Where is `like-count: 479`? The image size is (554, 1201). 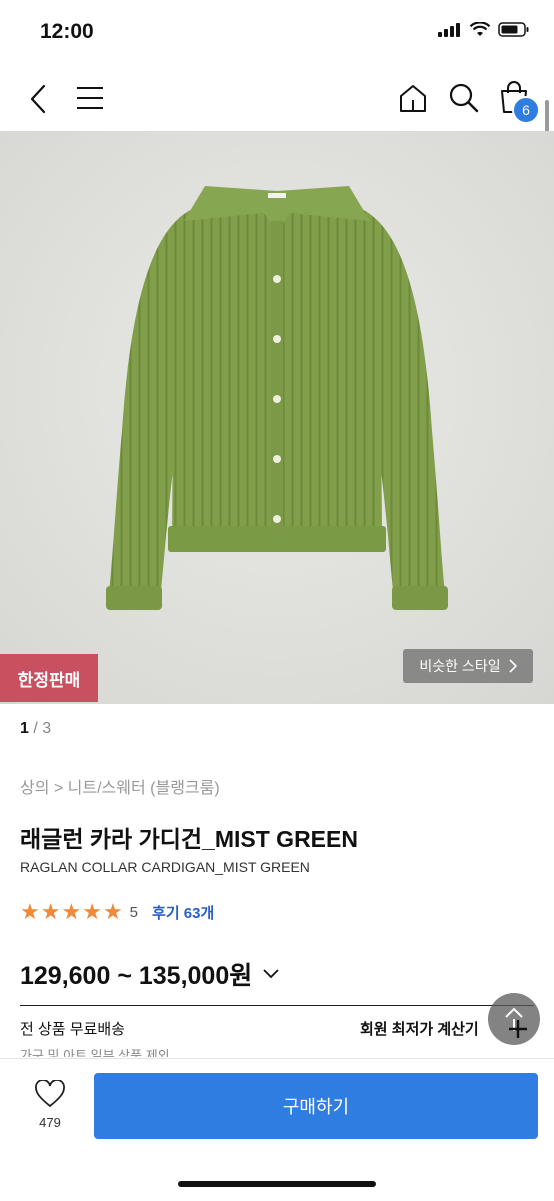 like-count: 479 is located at coordinates (50, 1122).